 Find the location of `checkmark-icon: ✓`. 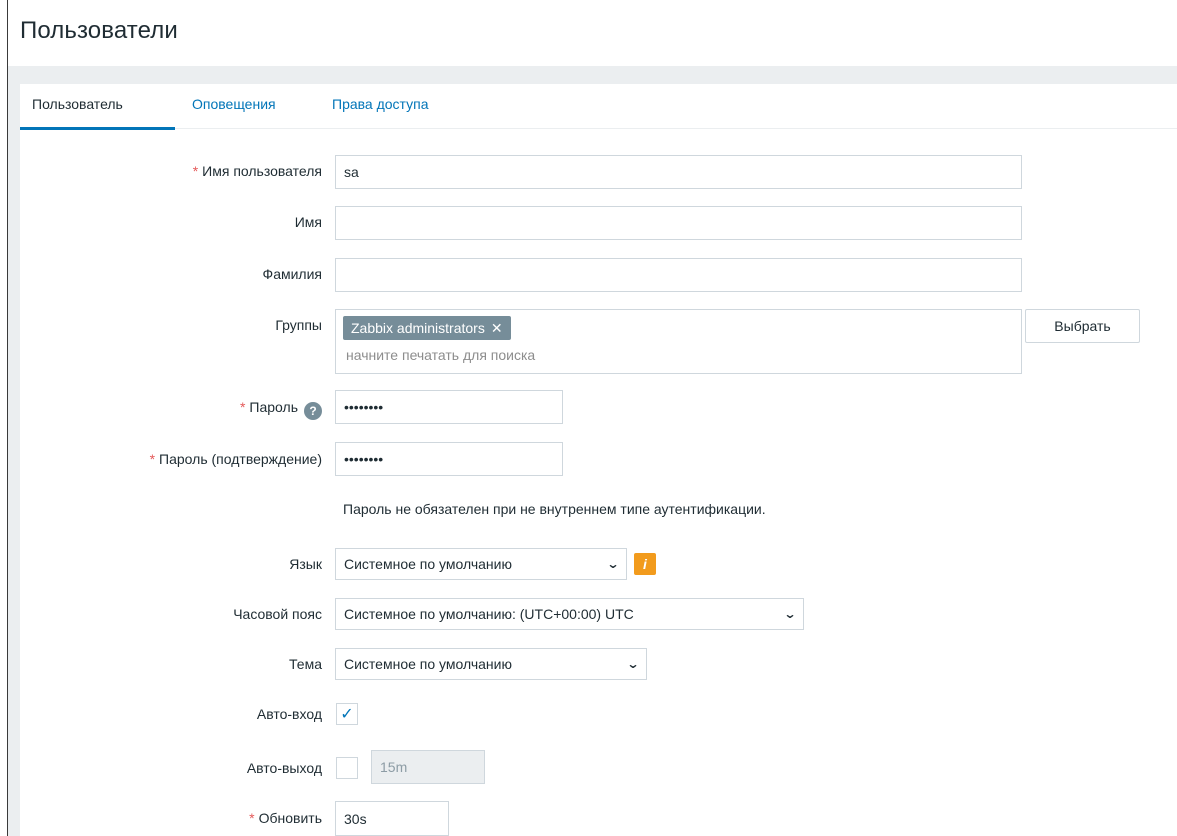

checkmark-icon: ✓ is located at coordinates (347, 714).